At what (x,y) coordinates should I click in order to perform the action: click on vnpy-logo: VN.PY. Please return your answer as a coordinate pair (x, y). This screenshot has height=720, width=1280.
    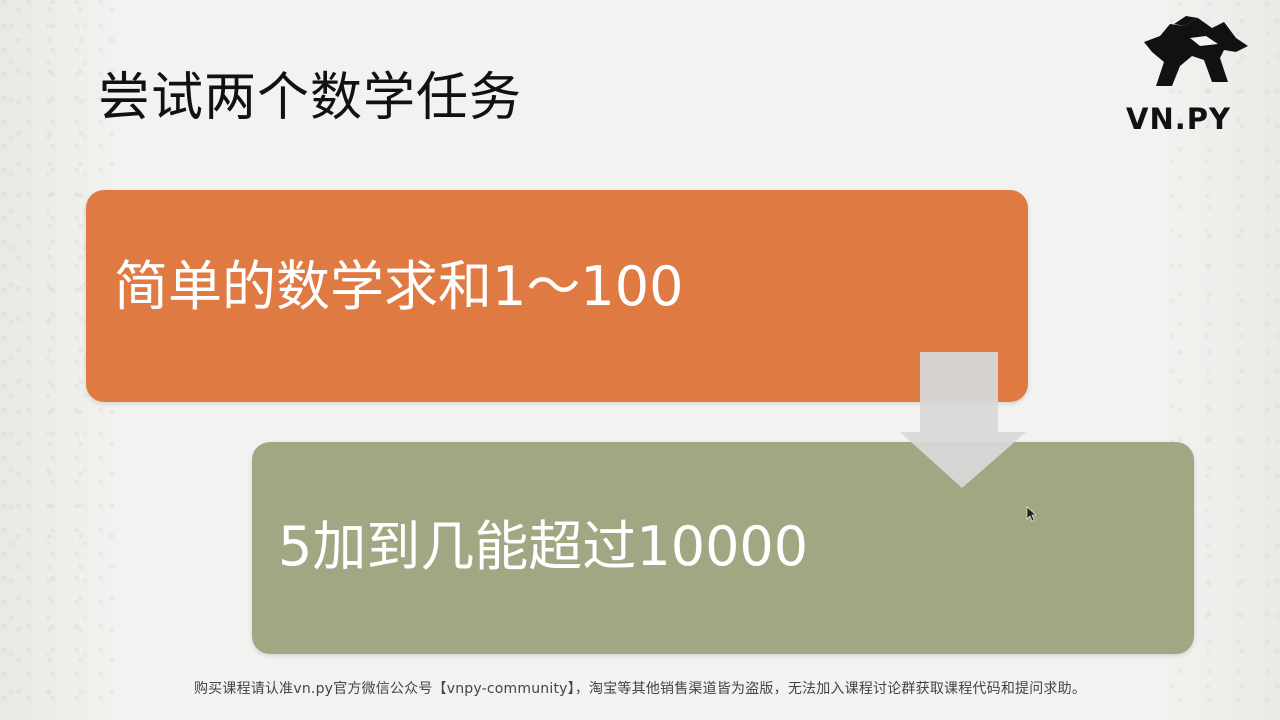
    Looking at the image, I should click on (1190, 73).